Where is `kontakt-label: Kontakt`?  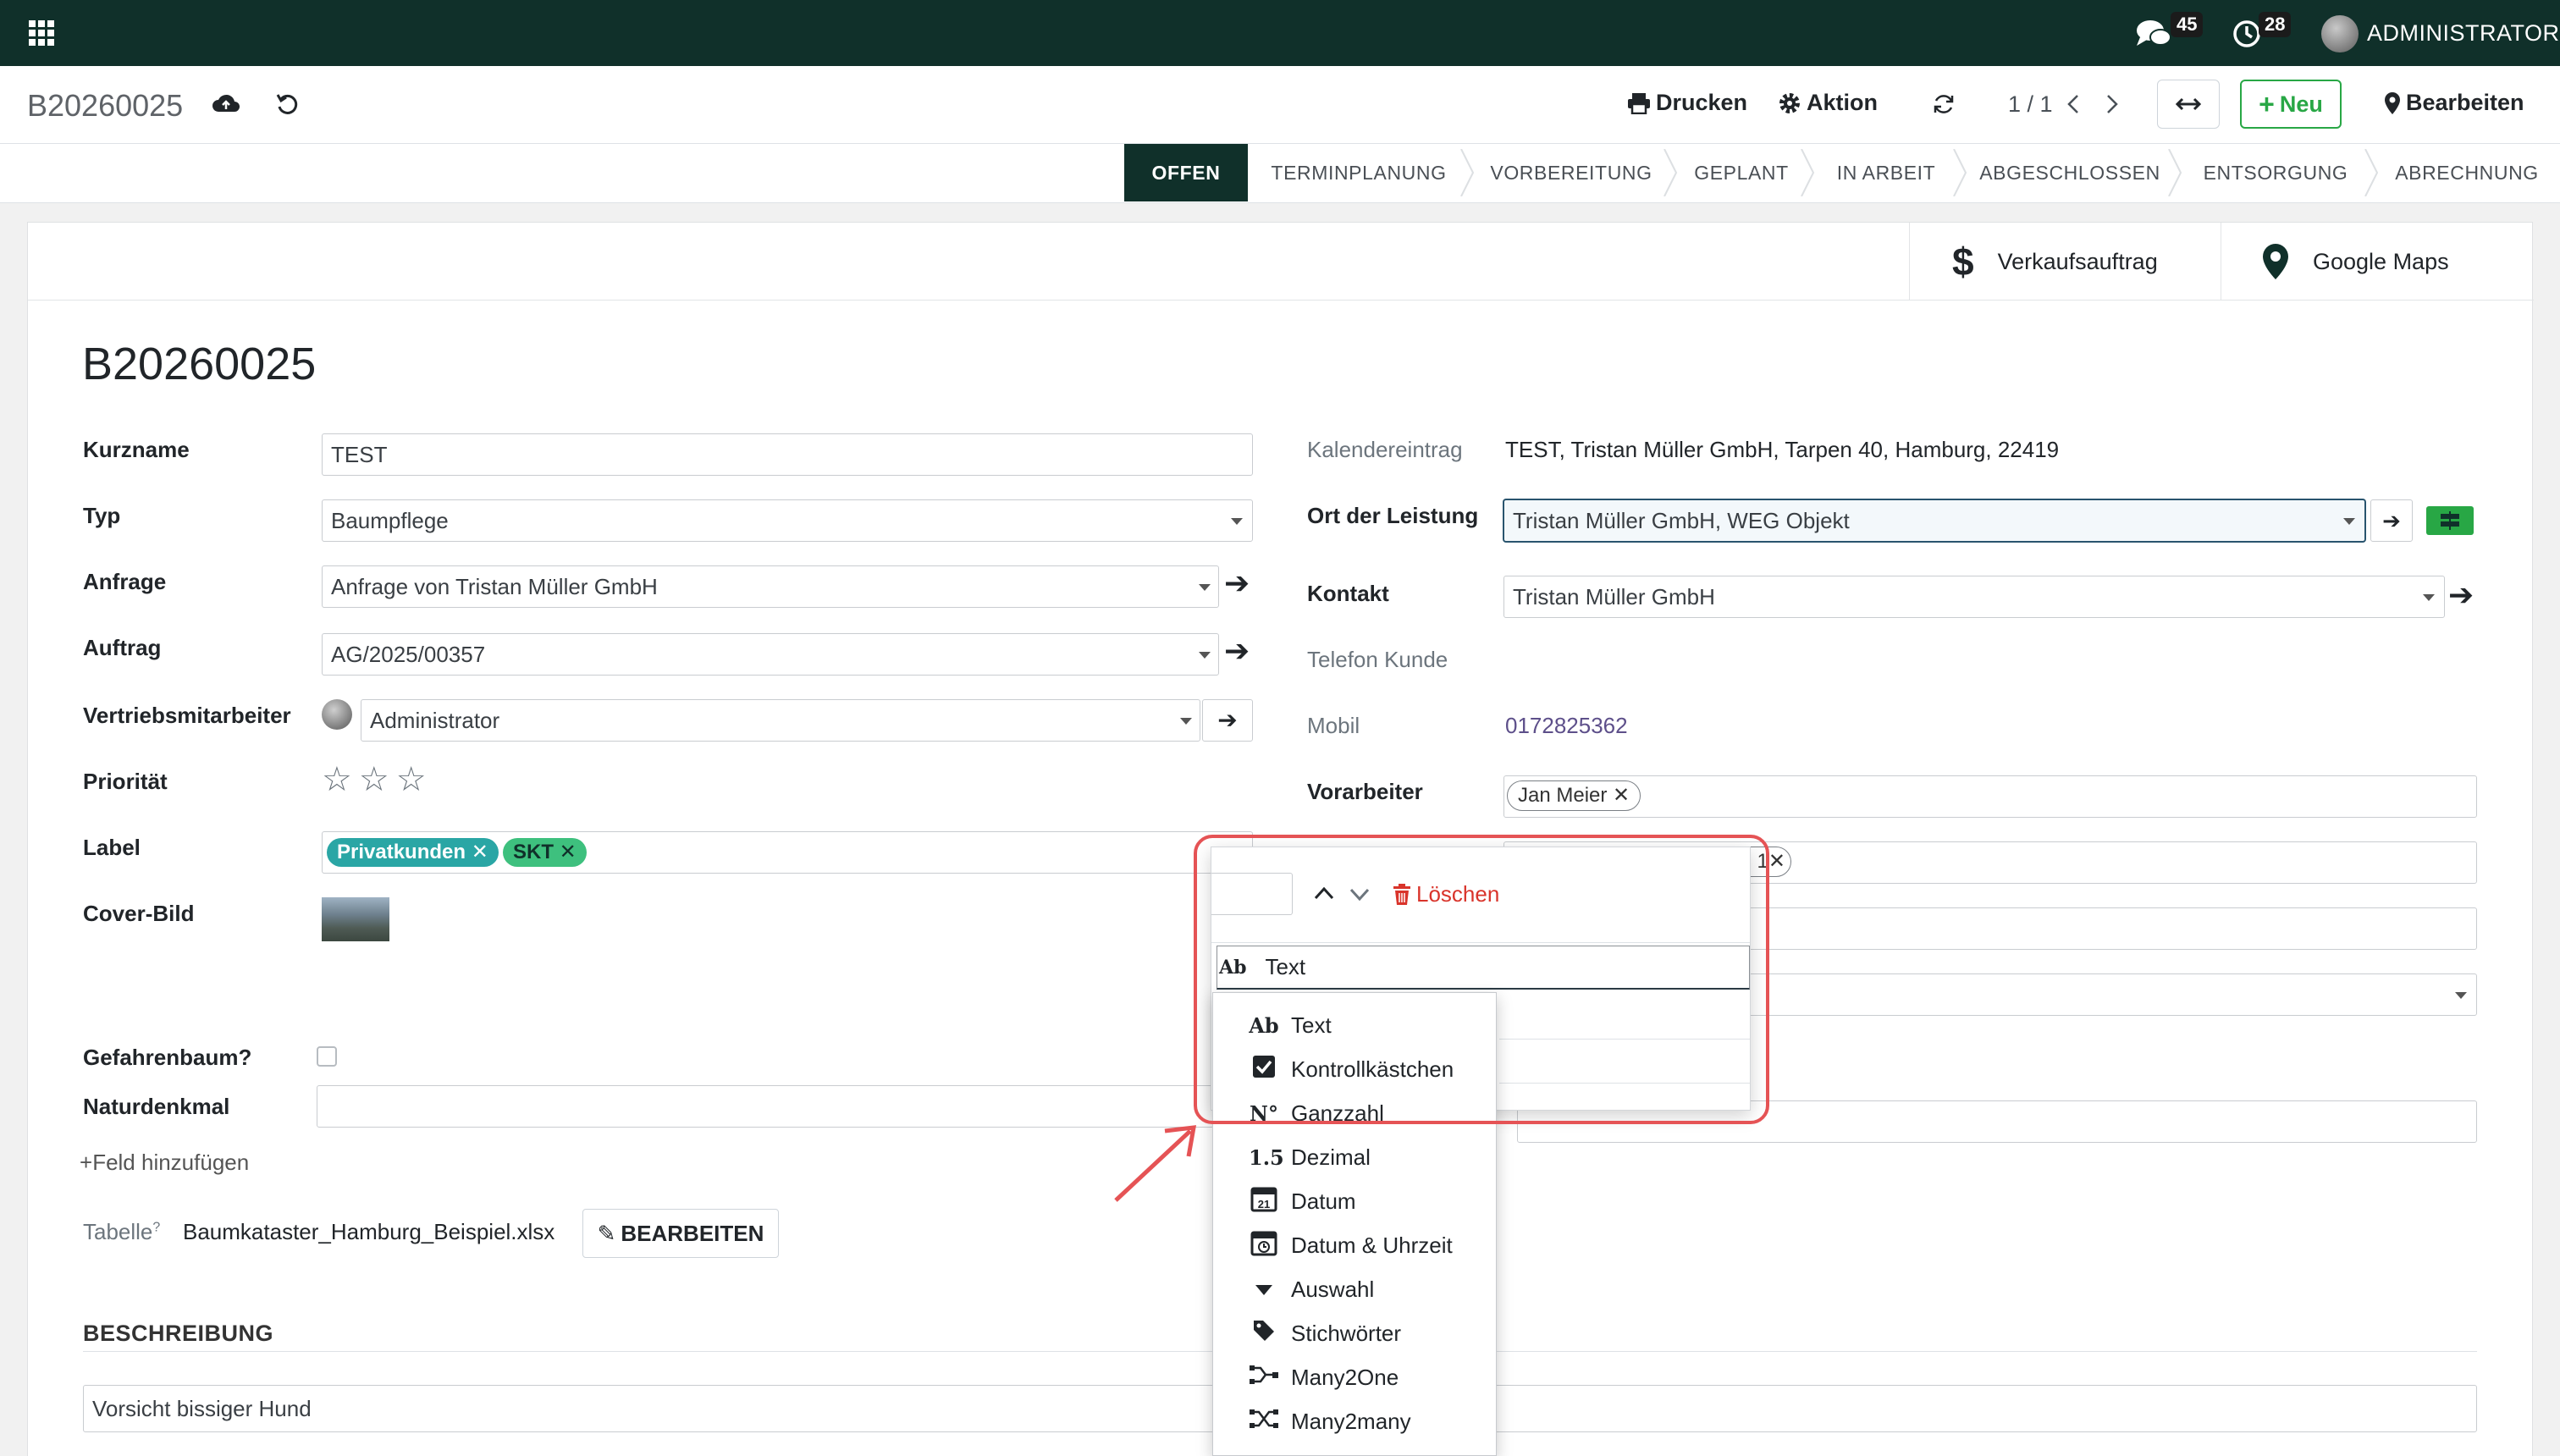 kontakt-label: Kontakt is located at coordinates (1348, 594).